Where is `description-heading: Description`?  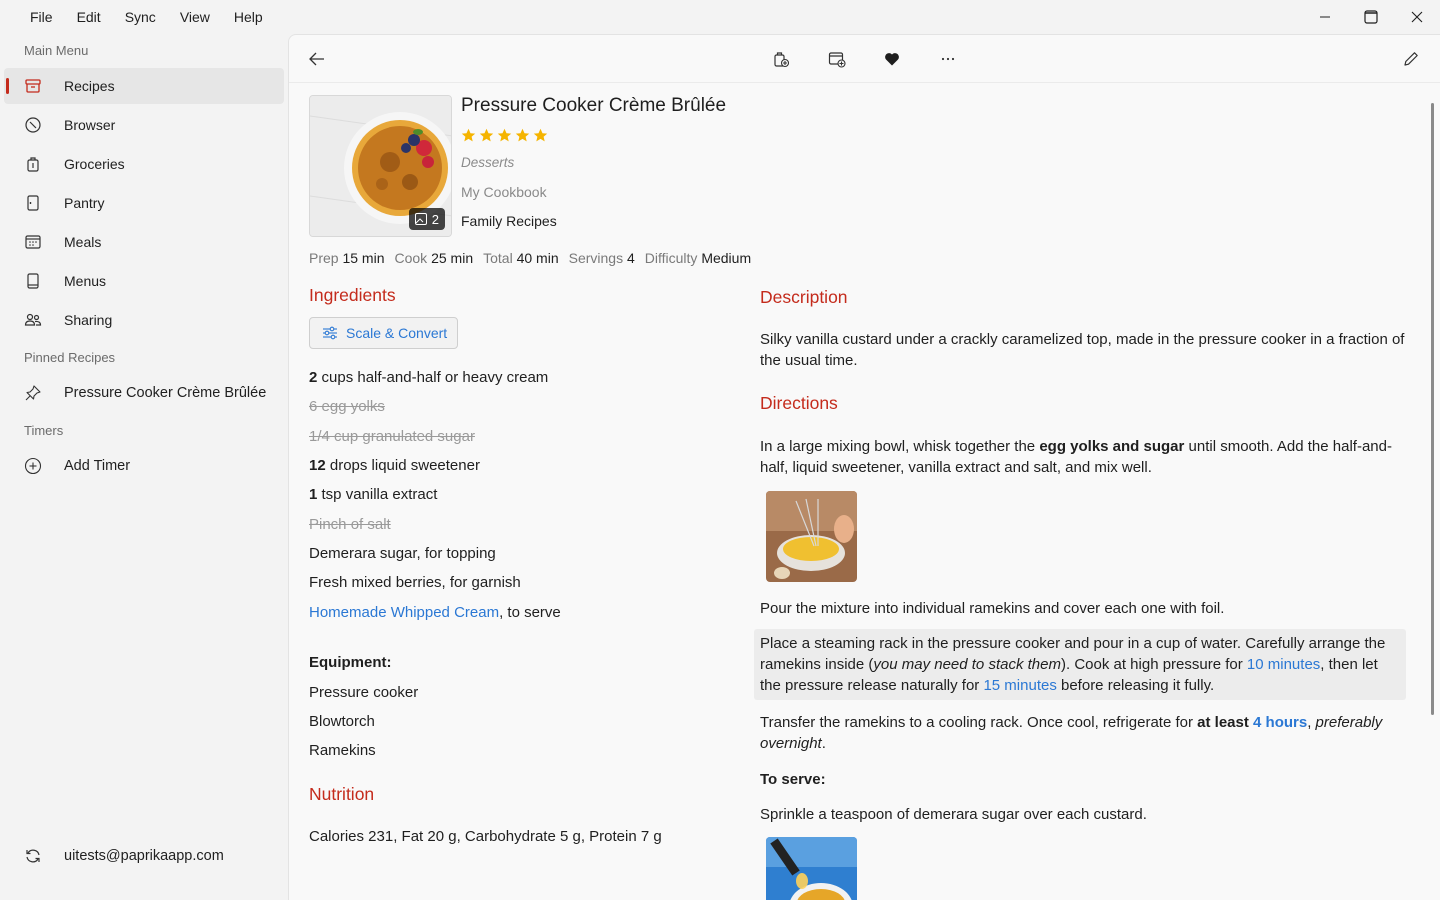 description-heading: Description is located at coordinates (804, 297).